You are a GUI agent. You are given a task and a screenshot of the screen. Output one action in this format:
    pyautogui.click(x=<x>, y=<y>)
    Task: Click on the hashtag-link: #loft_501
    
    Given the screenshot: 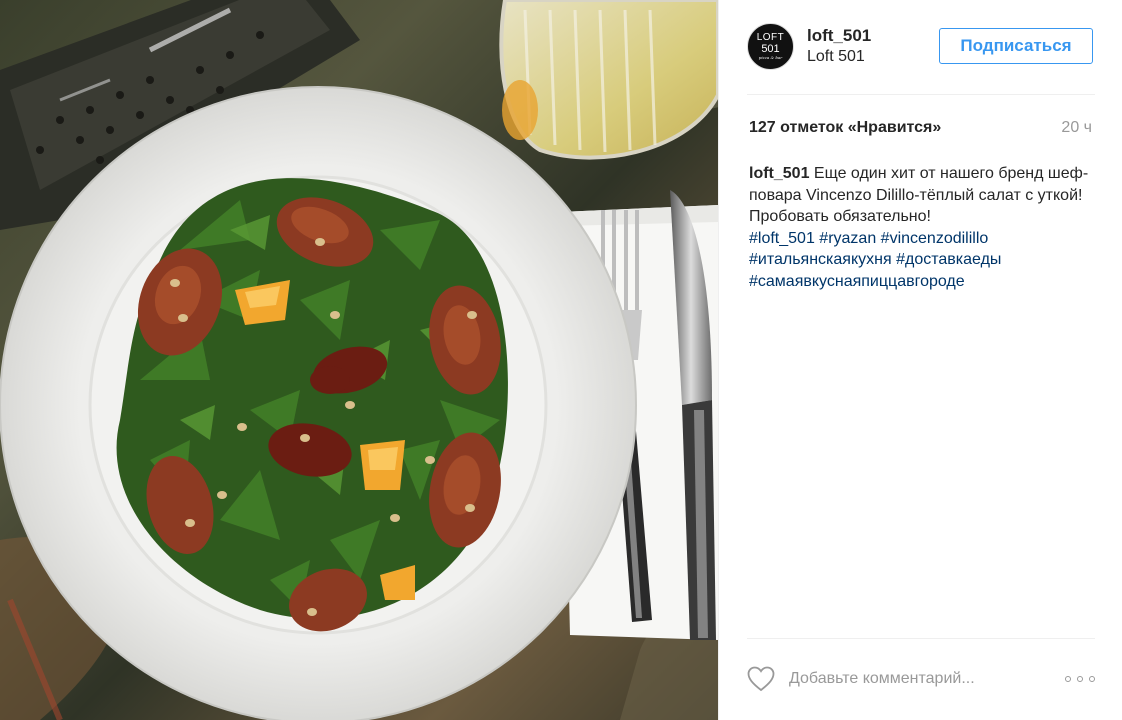 What is the action you would take?
    pyautogui.click(x=782, y=238)
    